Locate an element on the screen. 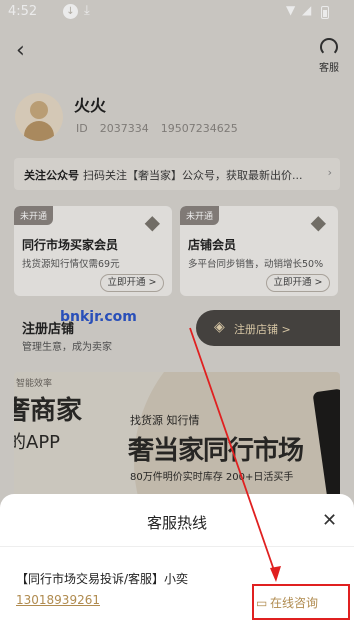  sheet-title: 客服热线 is located at coordinates (176, 523).